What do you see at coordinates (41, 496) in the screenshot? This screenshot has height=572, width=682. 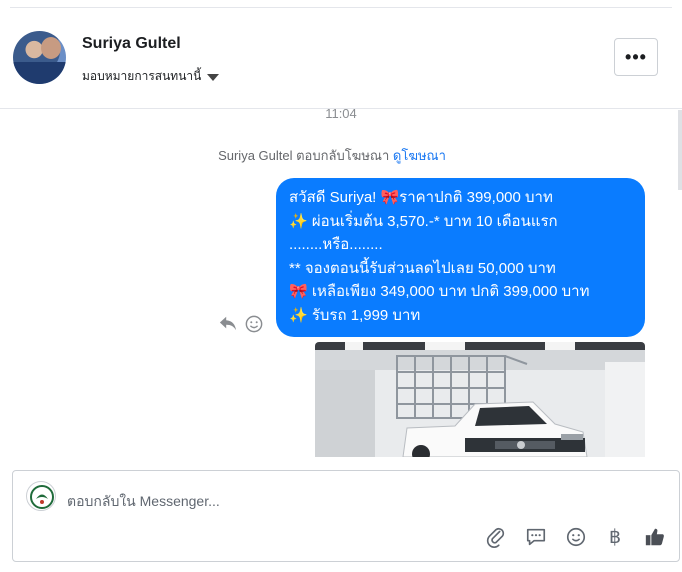 I see `page-logo` at bounding box center [41, 496].